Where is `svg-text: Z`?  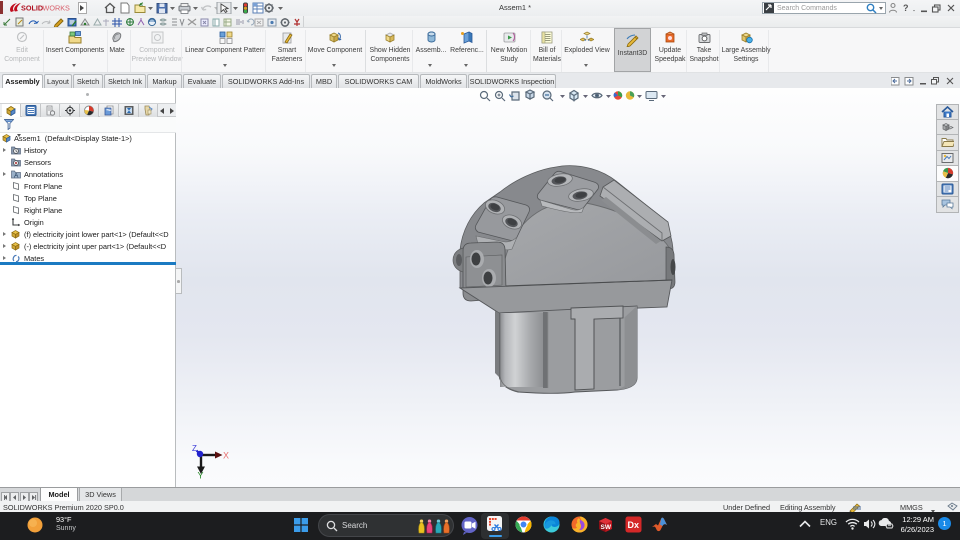
svg-text: Z is located at coordinates (194, 448).